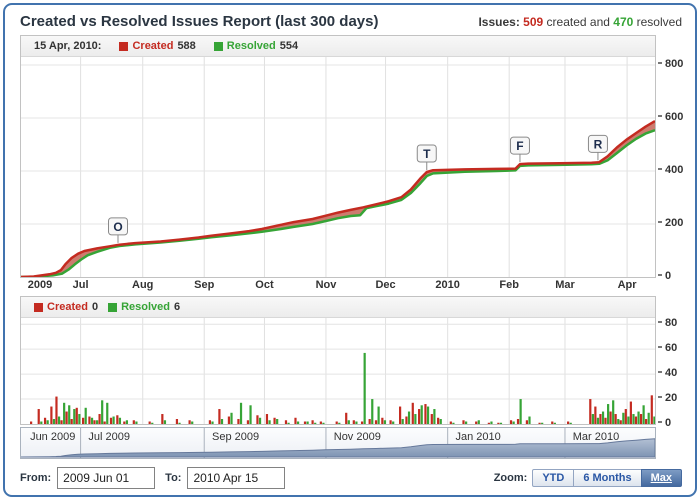  I want to click on y-tick-label: 200, so click(670, 223).